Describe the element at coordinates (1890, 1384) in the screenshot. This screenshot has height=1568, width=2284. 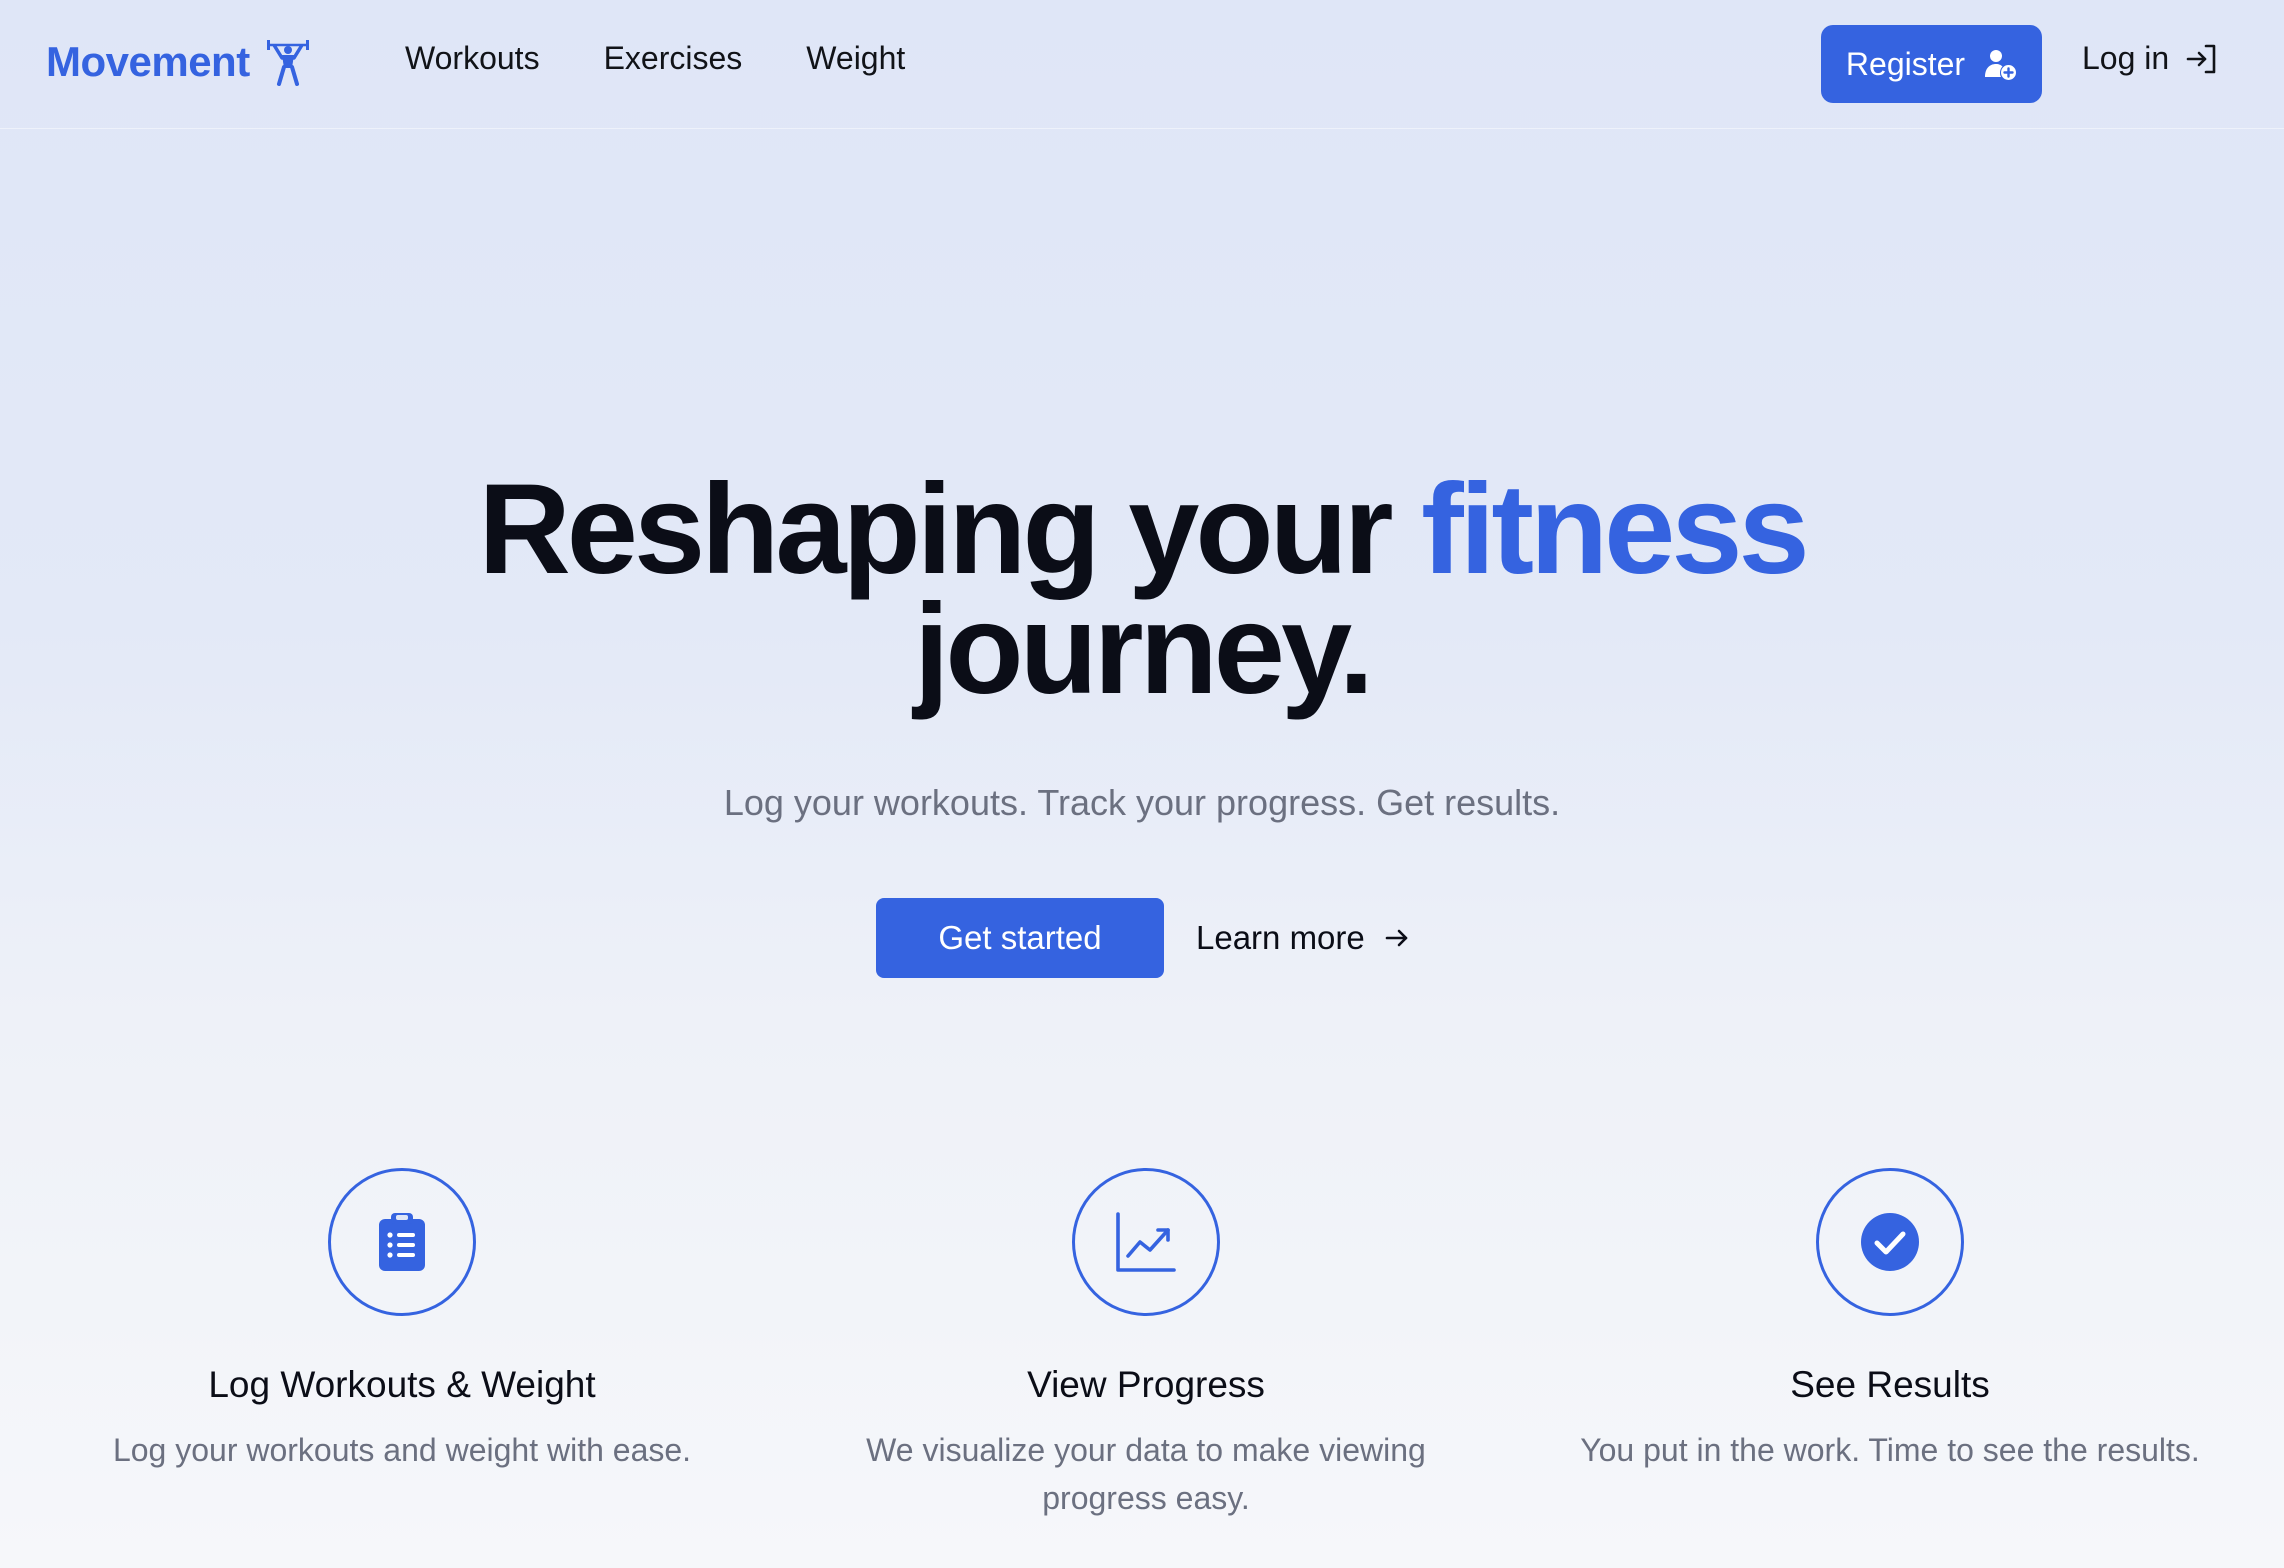
I see `feature-title: See Results` at that location.